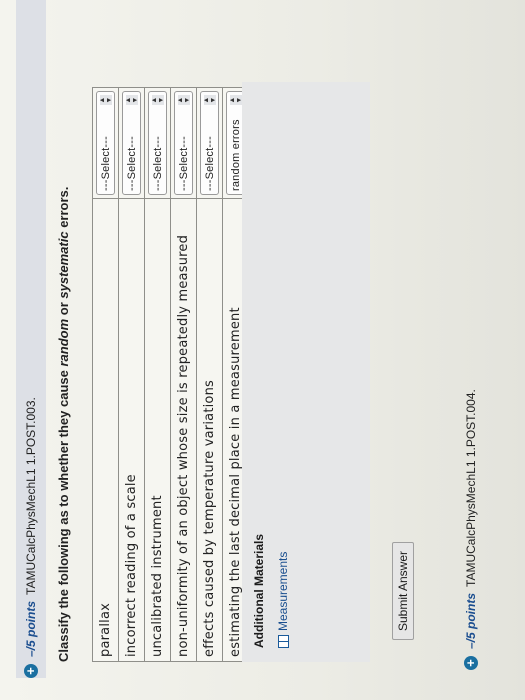  What do you see at coordinates (157, 430) in the screenshot?
I see `row-label: uncalibrated instrument` at bounding box center [157, 430].